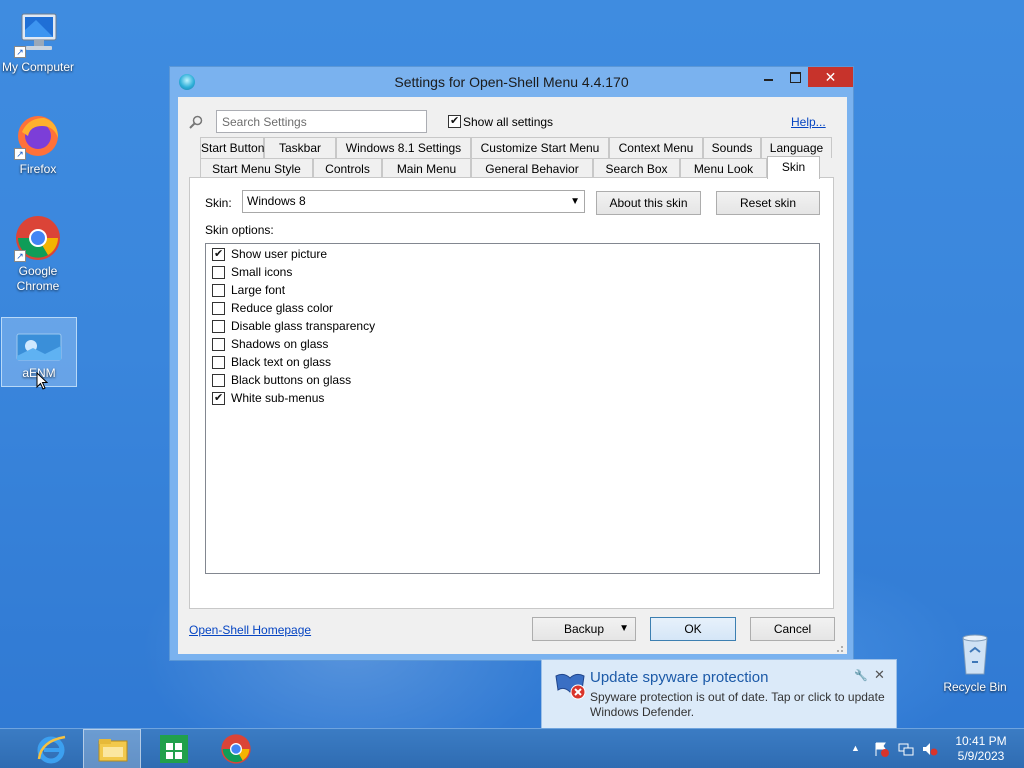 This screenshot has height=768, width=1024. Describe the element at coordinates (624, 628) in the screenshot. I see `dropdown-arrow-icon: ▼` at that location.